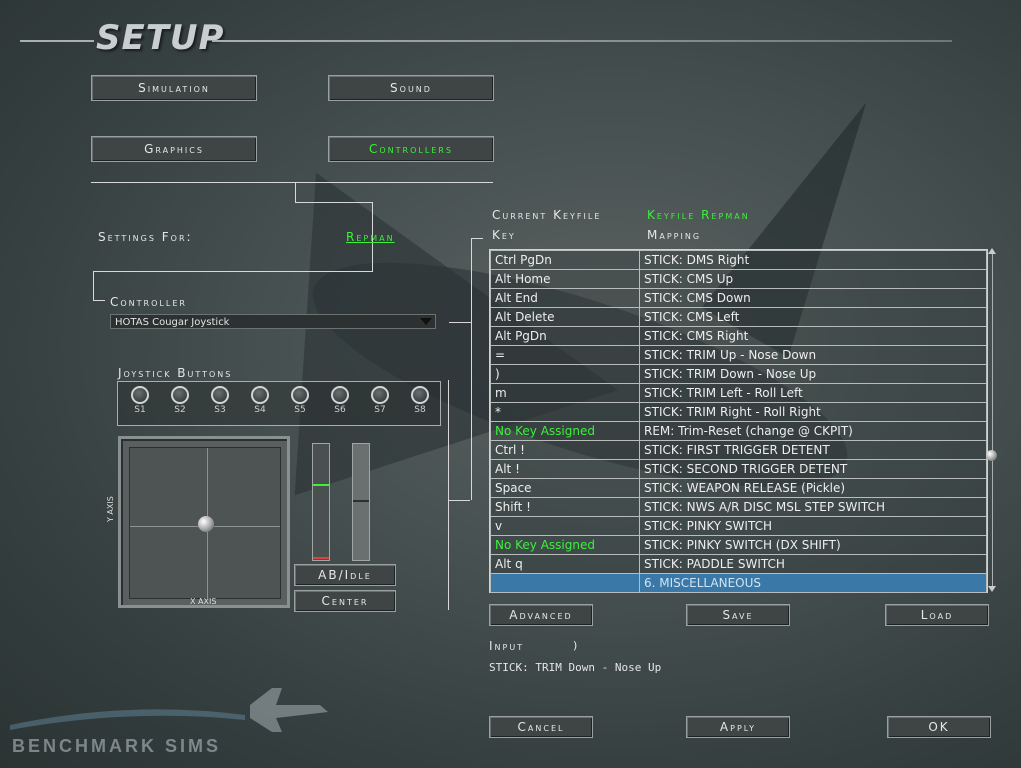 The height and width of the screenshot is (768, 1021). I want to click on ab-idle-button: AB/Idle, so click(345, 575).